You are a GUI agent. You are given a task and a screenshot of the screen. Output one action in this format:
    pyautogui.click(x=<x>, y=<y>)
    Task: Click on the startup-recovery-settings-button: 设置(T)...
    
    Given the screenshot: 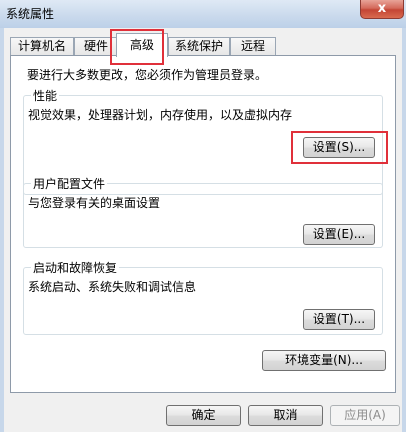 What is the action you would take?
    pyautogui.click(x=339, y=319)
    